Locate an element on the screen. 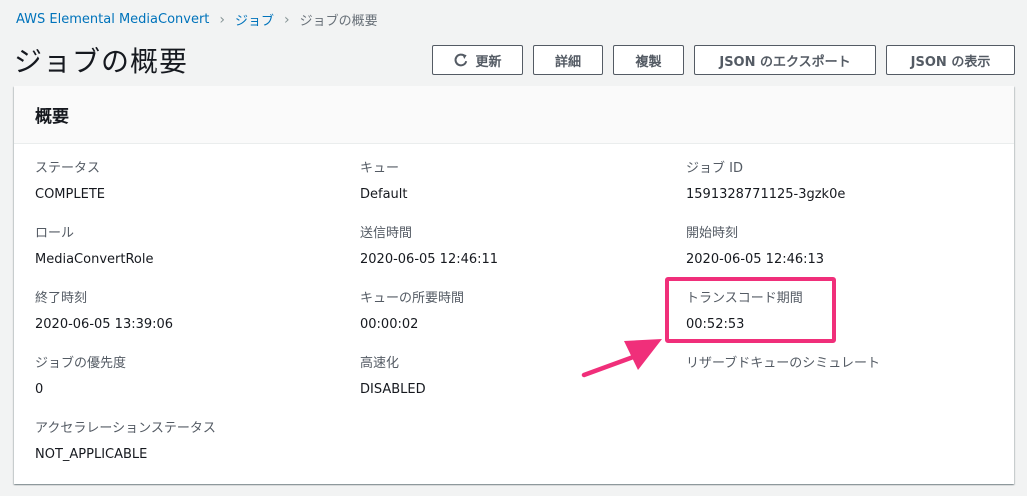  finish-time-value: 2020-06-05 13:39:06 is located at coordinates (104, 324).